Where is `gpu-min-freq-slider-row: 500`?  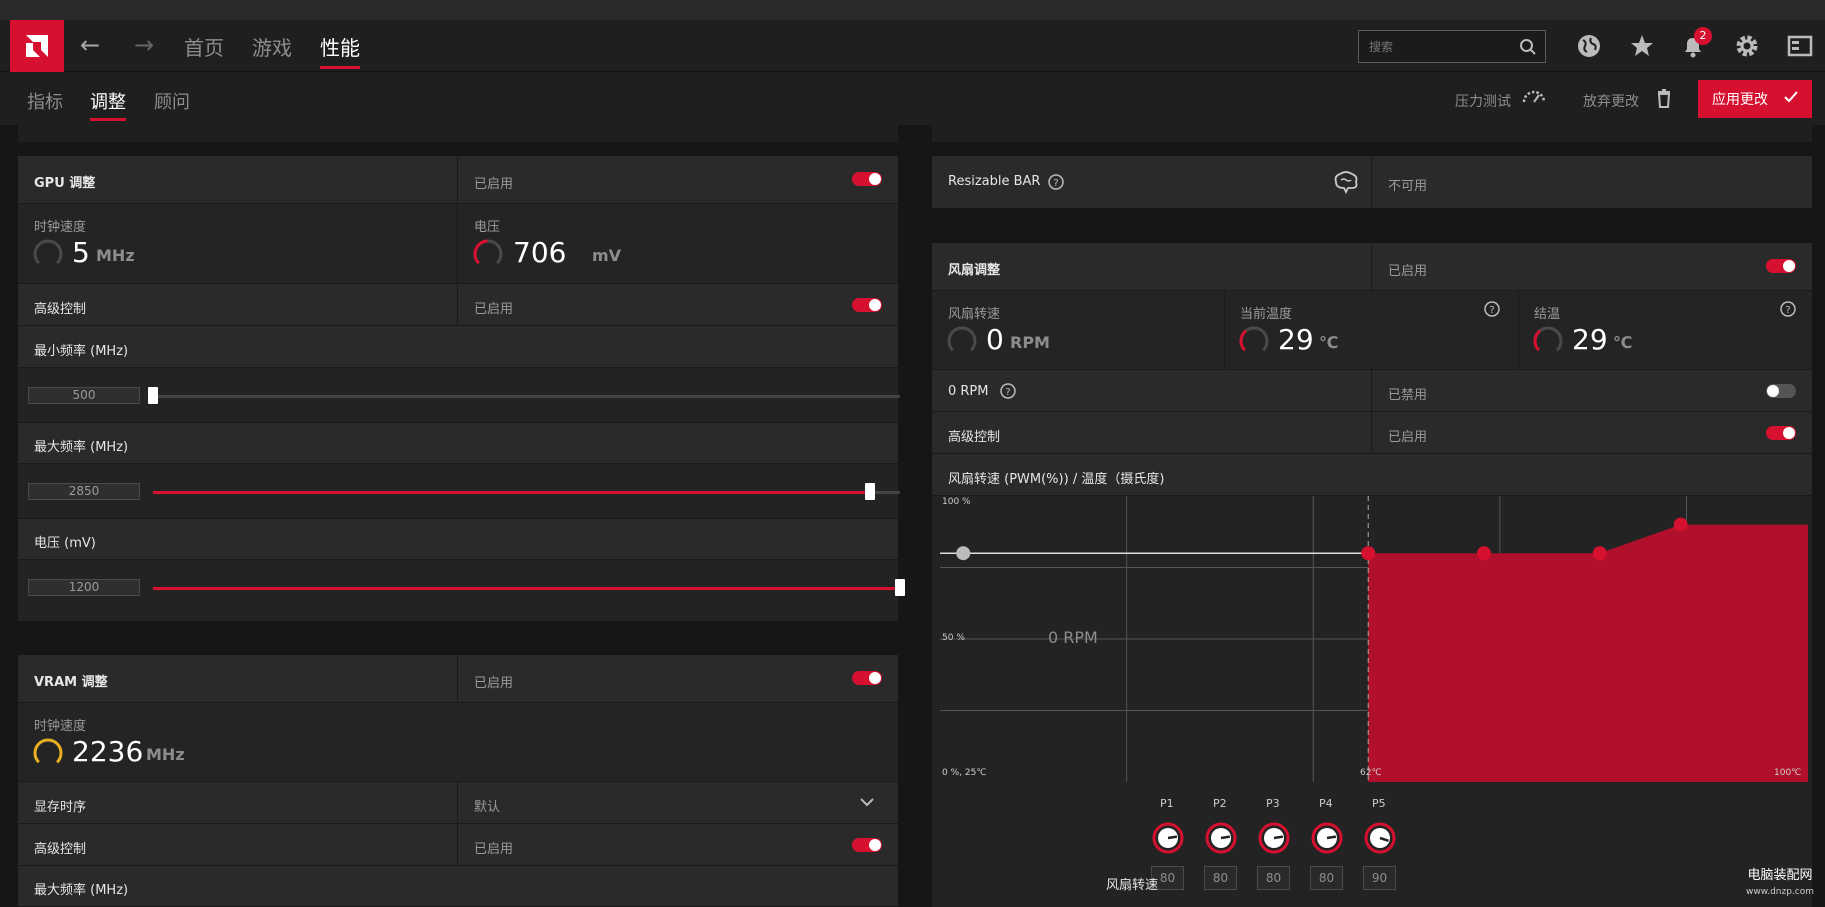 gpu-min-freq-slider-row: 500 is located at coordinates (459, 395).